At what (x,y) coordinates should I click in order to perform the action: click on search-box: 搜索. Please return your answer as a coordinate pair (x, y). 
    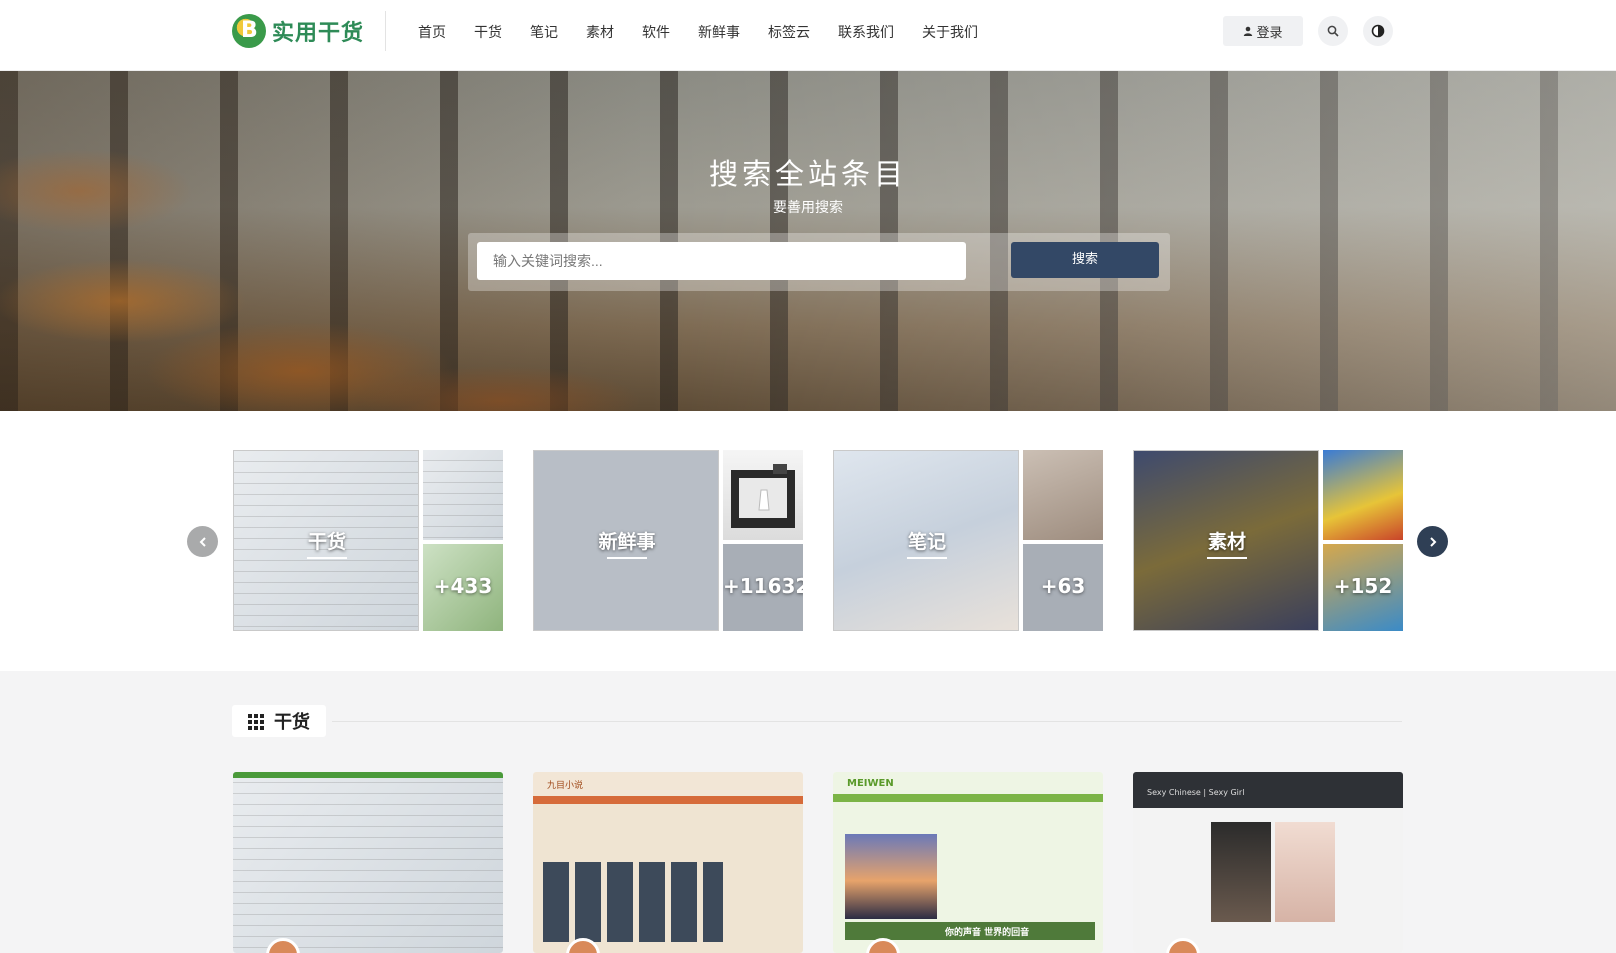
    Looking at the image, I should click on (819, 262).